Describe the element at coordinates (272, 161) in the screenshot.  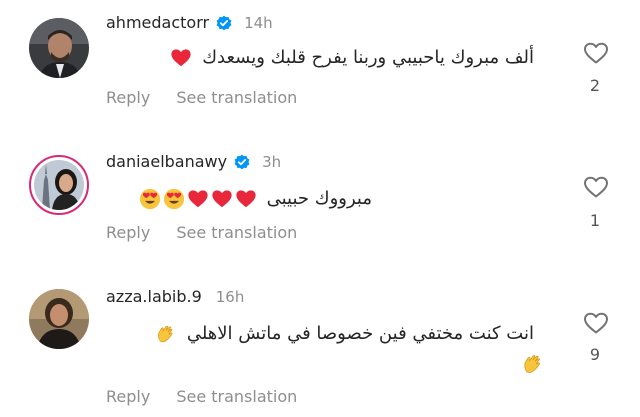
I see `comment-time: 3h` at that location.